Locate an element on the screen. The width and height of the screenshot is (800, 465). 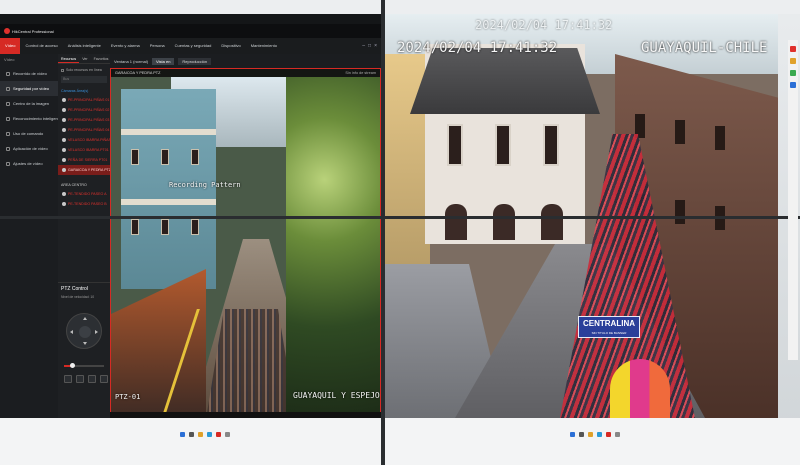
minimize-icon: – is located at coordinates (363, 46).